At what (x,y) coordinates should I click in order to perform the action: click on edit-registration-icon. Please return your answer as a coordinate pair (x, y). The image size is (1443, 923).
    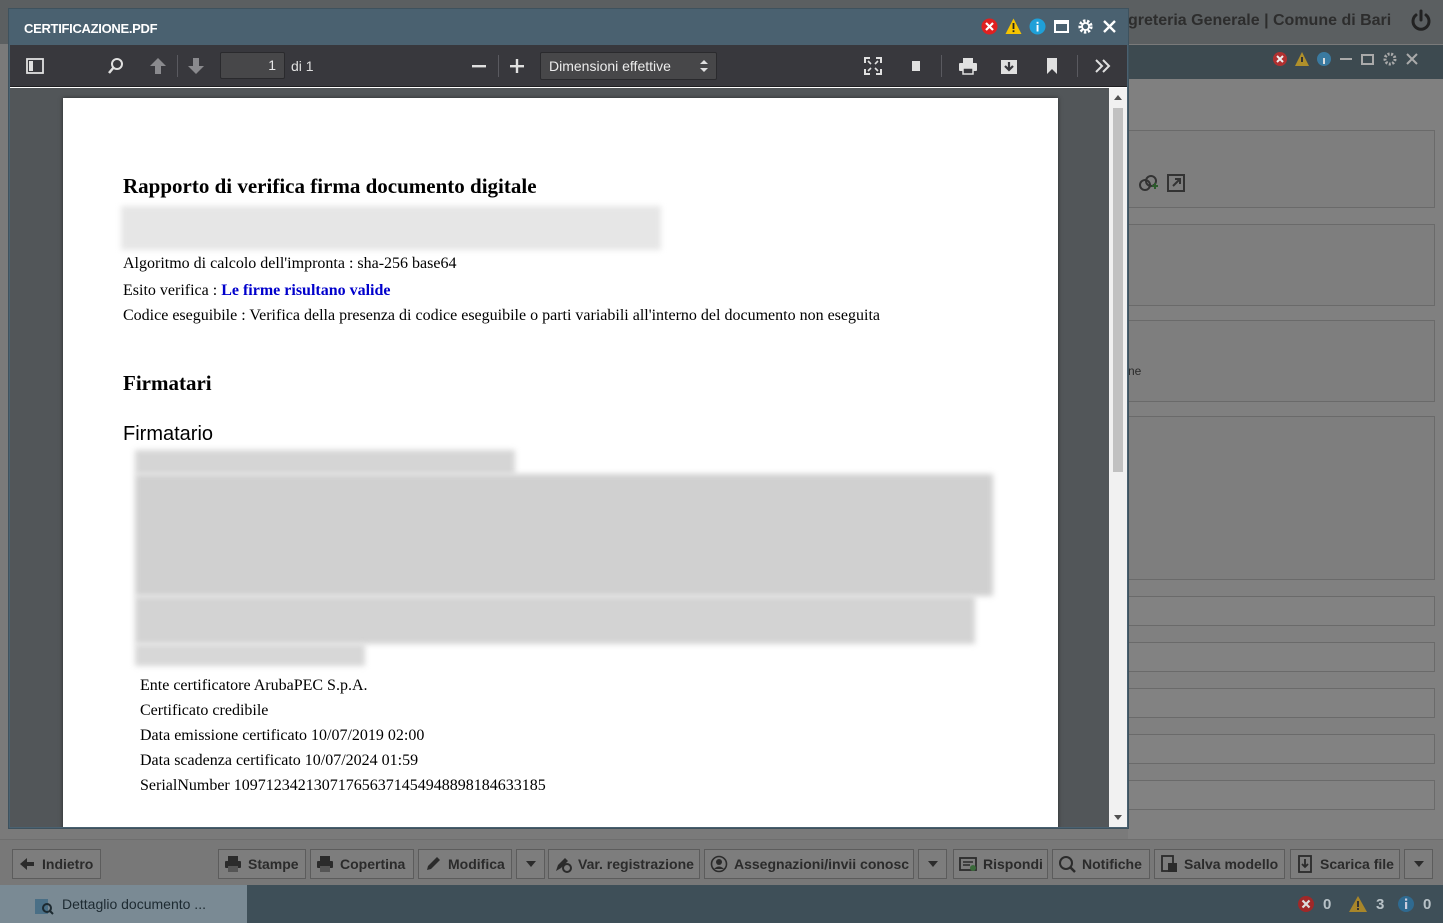
    Looking at the image, I should click on (564, 865).